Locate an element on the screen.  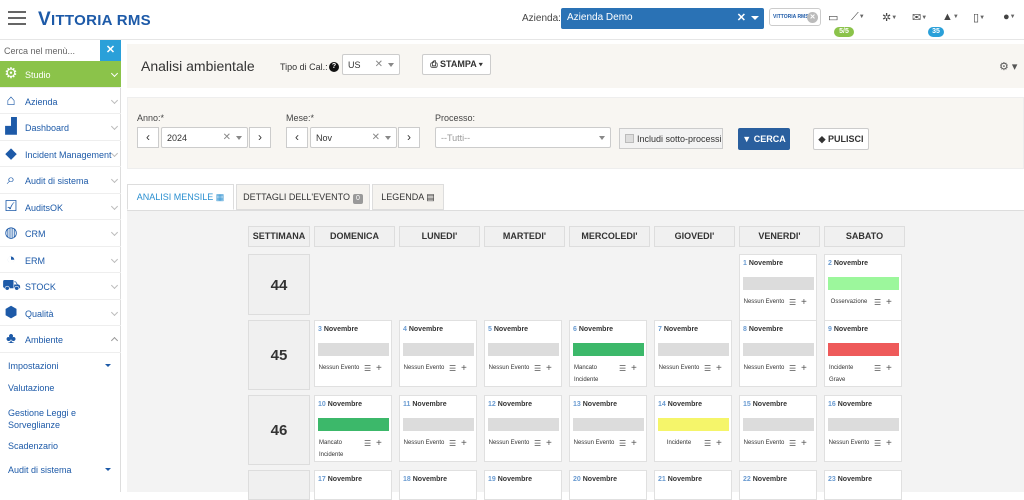
anno-prev-button: ‹ is located at coordinates (148, 137).